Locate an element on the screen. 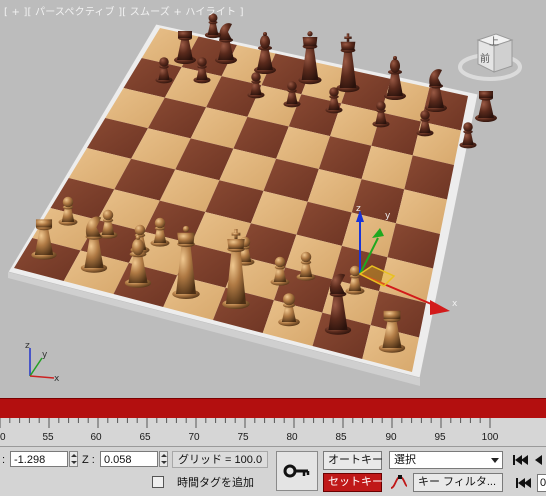 The width and height of the screenshot is (546, 496). add-time-tag: 時間タグを追加 is located at coordinates (224, 483).